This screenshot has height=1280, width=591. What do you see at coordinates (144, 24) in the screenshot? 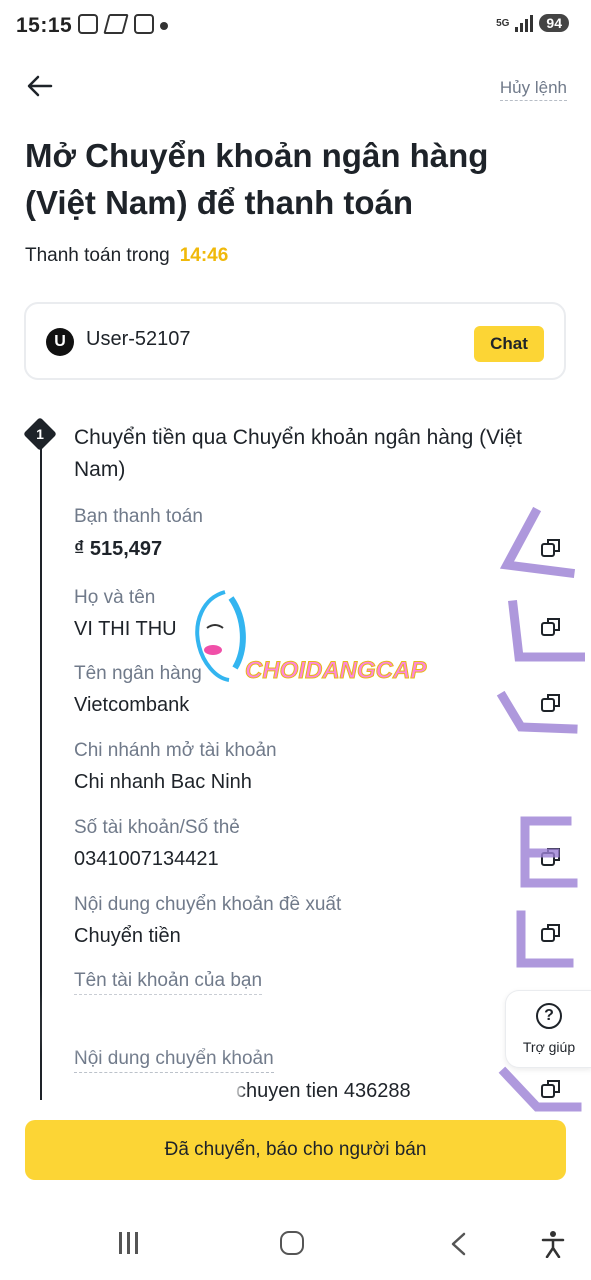
I see `shopee-icon` at bounding box center [144, 24].